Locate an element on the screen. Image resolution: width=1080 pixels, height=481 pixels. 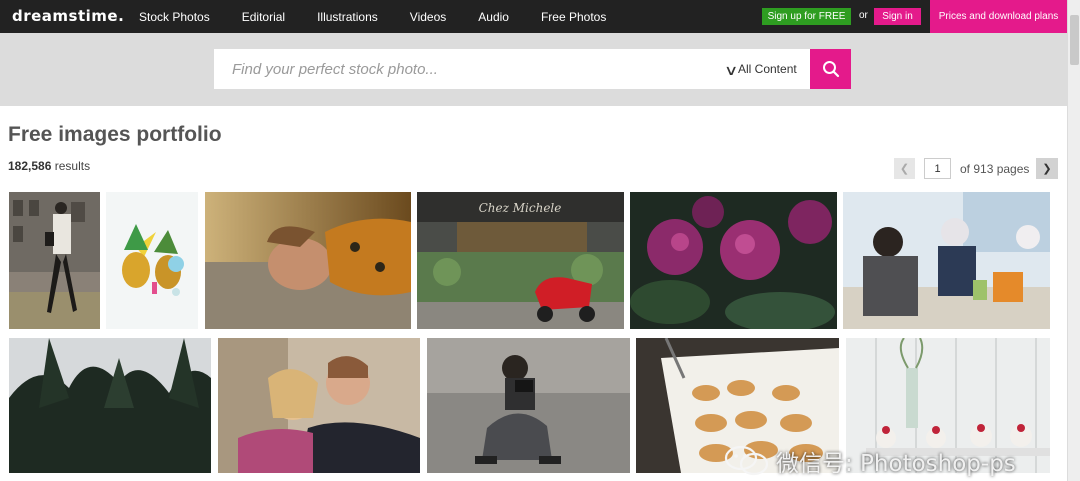
search-button is located at coordinates (830, 69).